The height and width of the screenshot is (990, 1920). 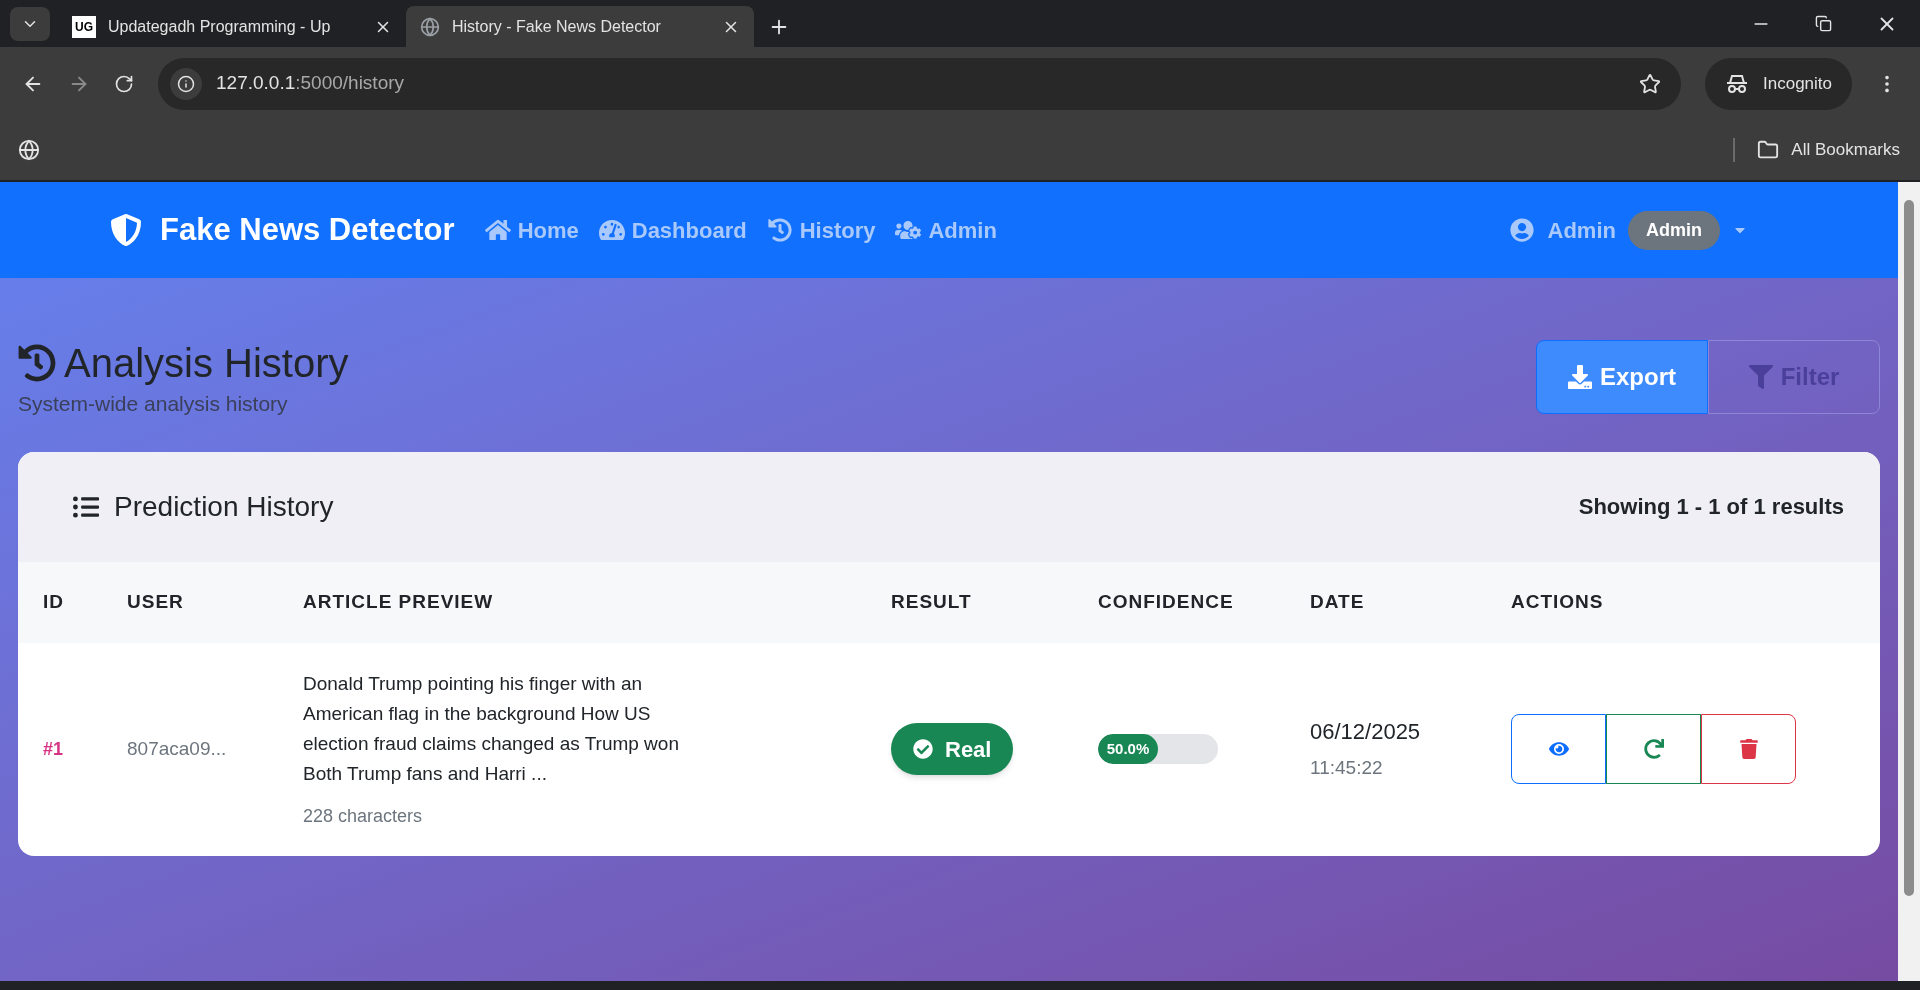 What do you see at coordinates (156, 601) in the screenshot?
I see `column-header: USER` at bounding box center [156, 601].